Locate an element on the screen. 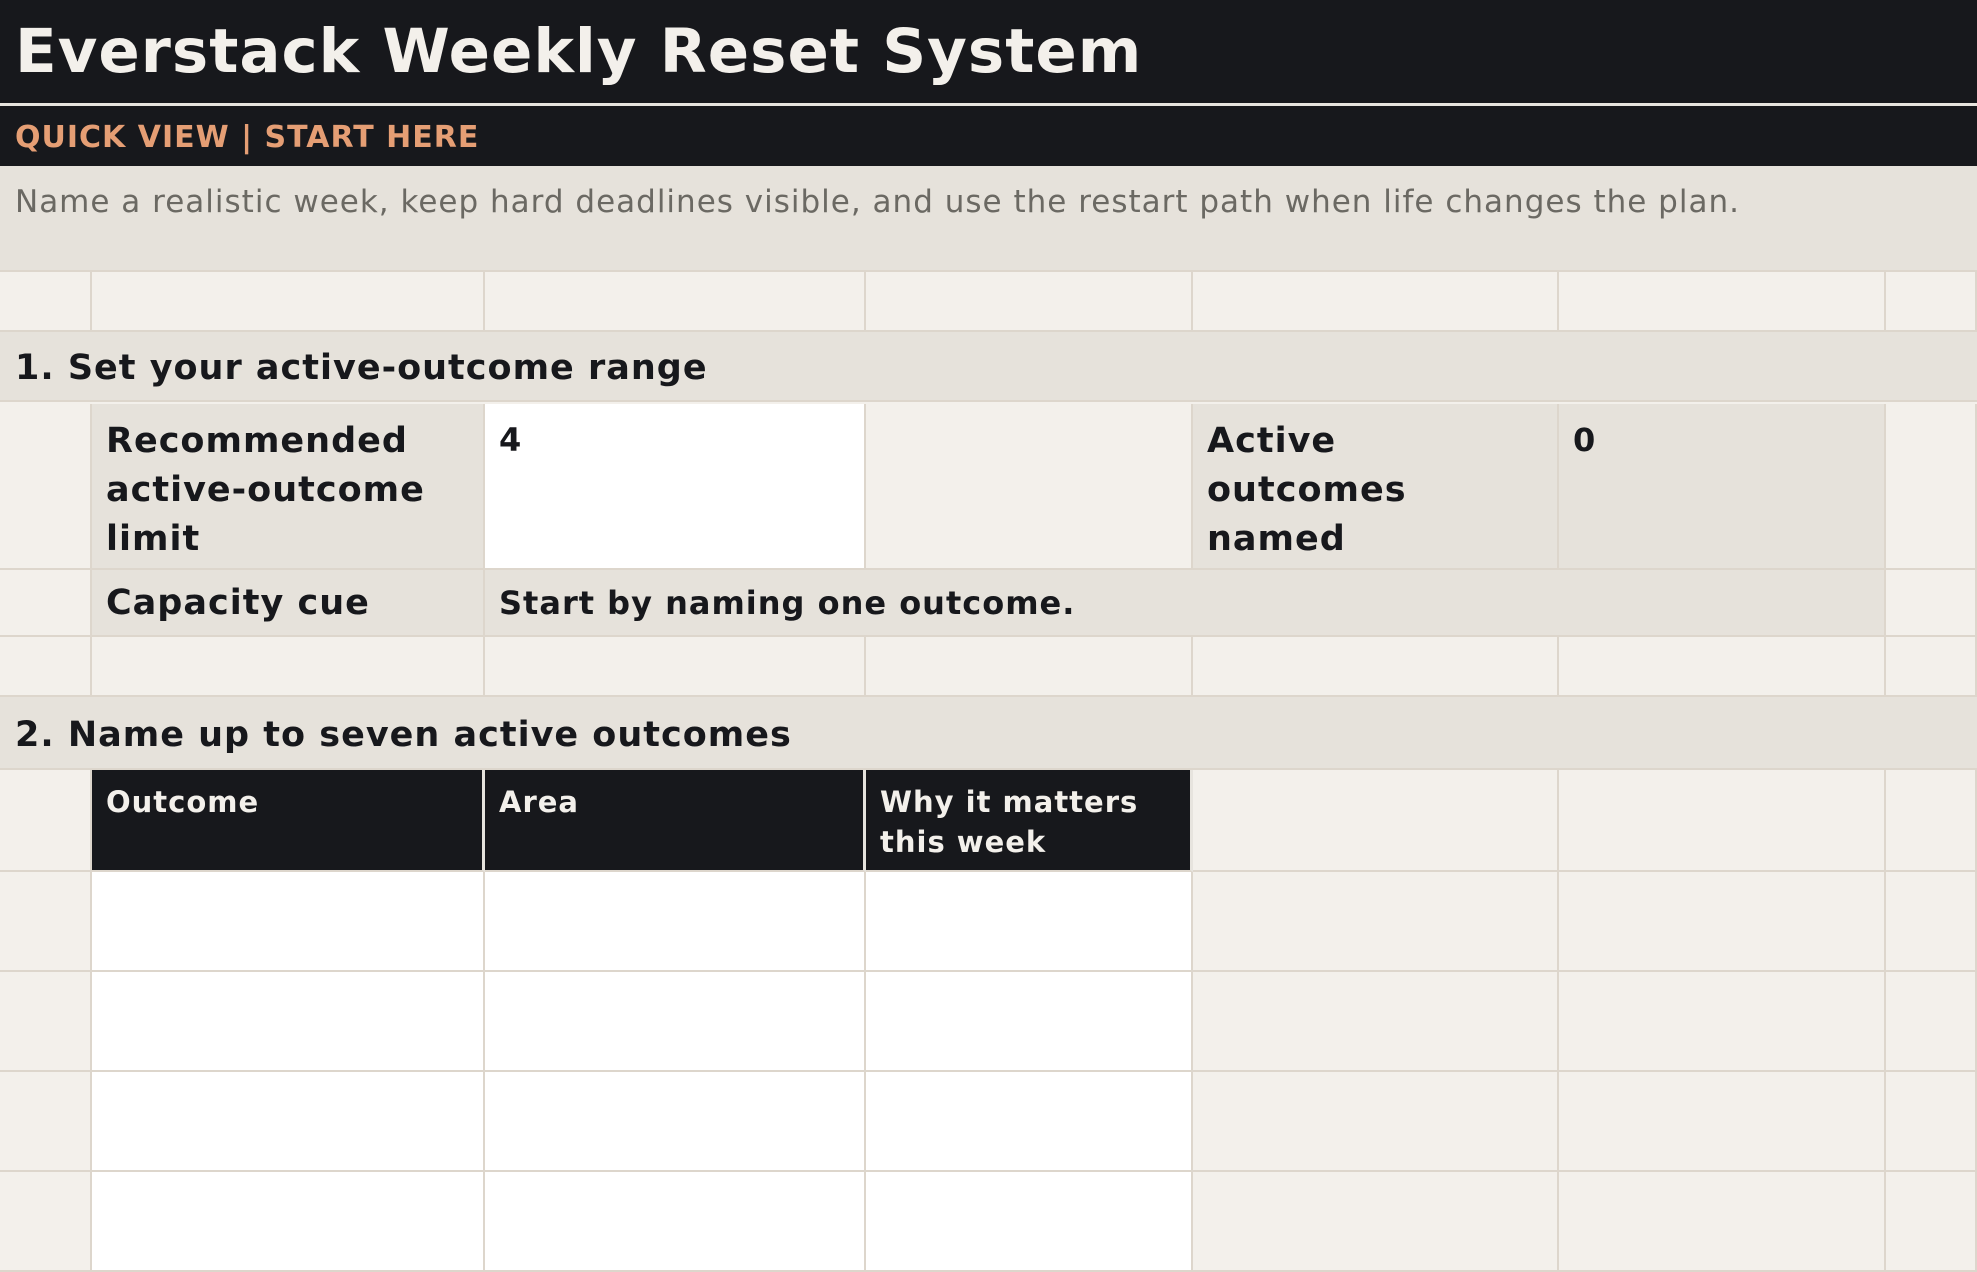 The width and height of the screenshot is (1977, 1272). named-value: 0 is located at coordinates (1722, 487).